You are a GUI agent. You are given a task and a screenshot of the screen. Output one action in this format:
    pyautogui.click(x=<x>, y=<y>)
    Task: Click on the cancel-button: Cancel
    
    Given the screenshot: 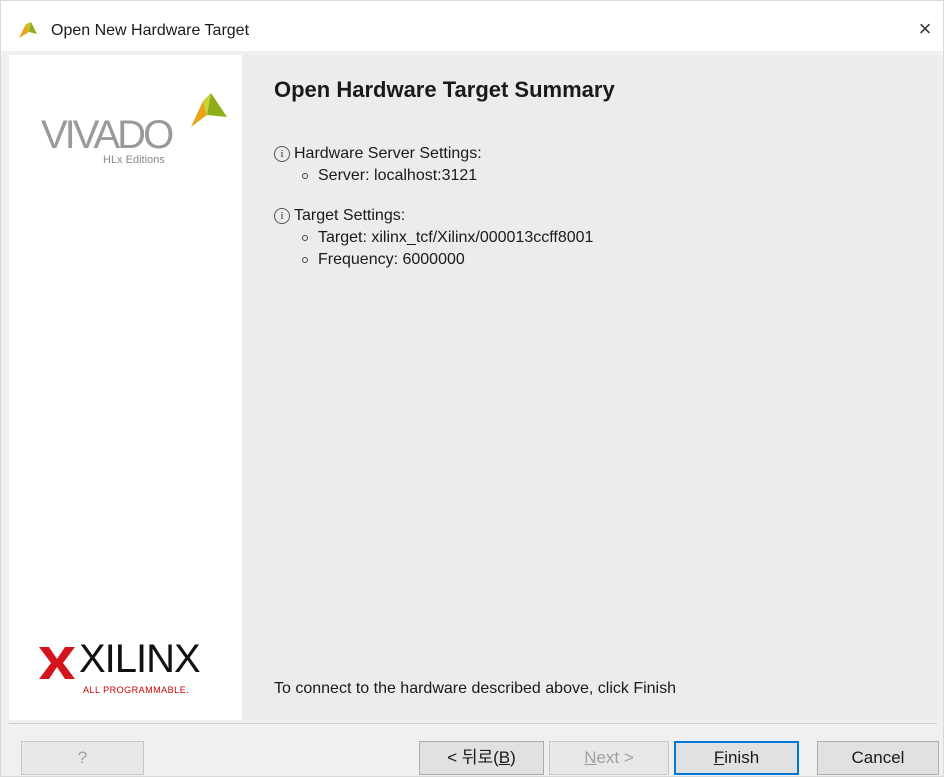 What is the action you would take?
    pyautogui.click(x=878, y=758)
    